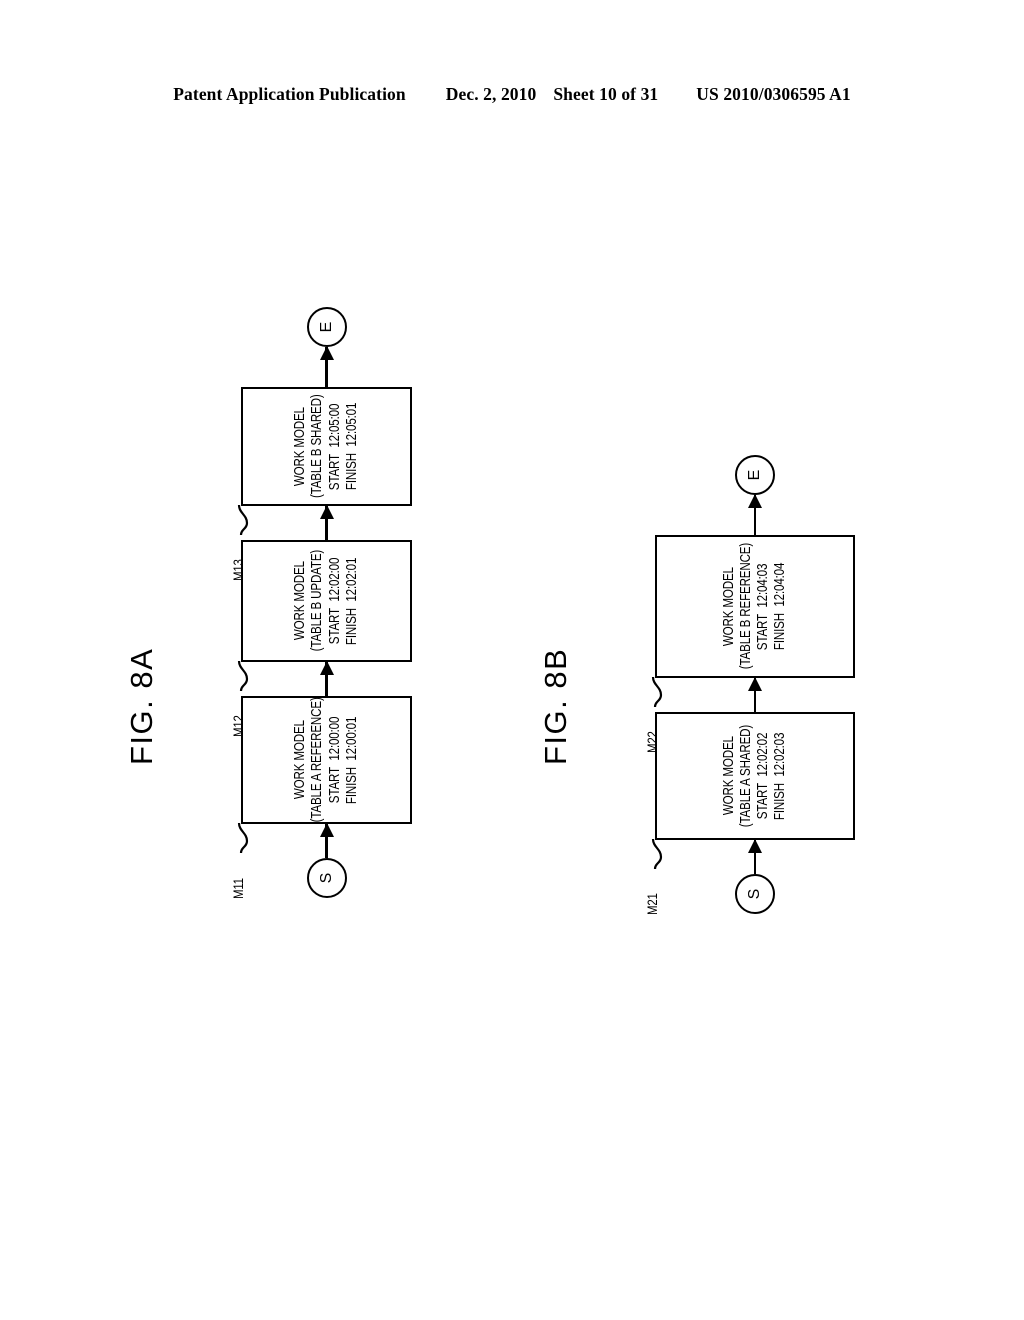 The image size is (1024, 1320). What do you see at coordinates (317, 446) in the screenshot?
I see `m13-subtitle: (TABLE B SHARED)` at bounding box center [317, 446].